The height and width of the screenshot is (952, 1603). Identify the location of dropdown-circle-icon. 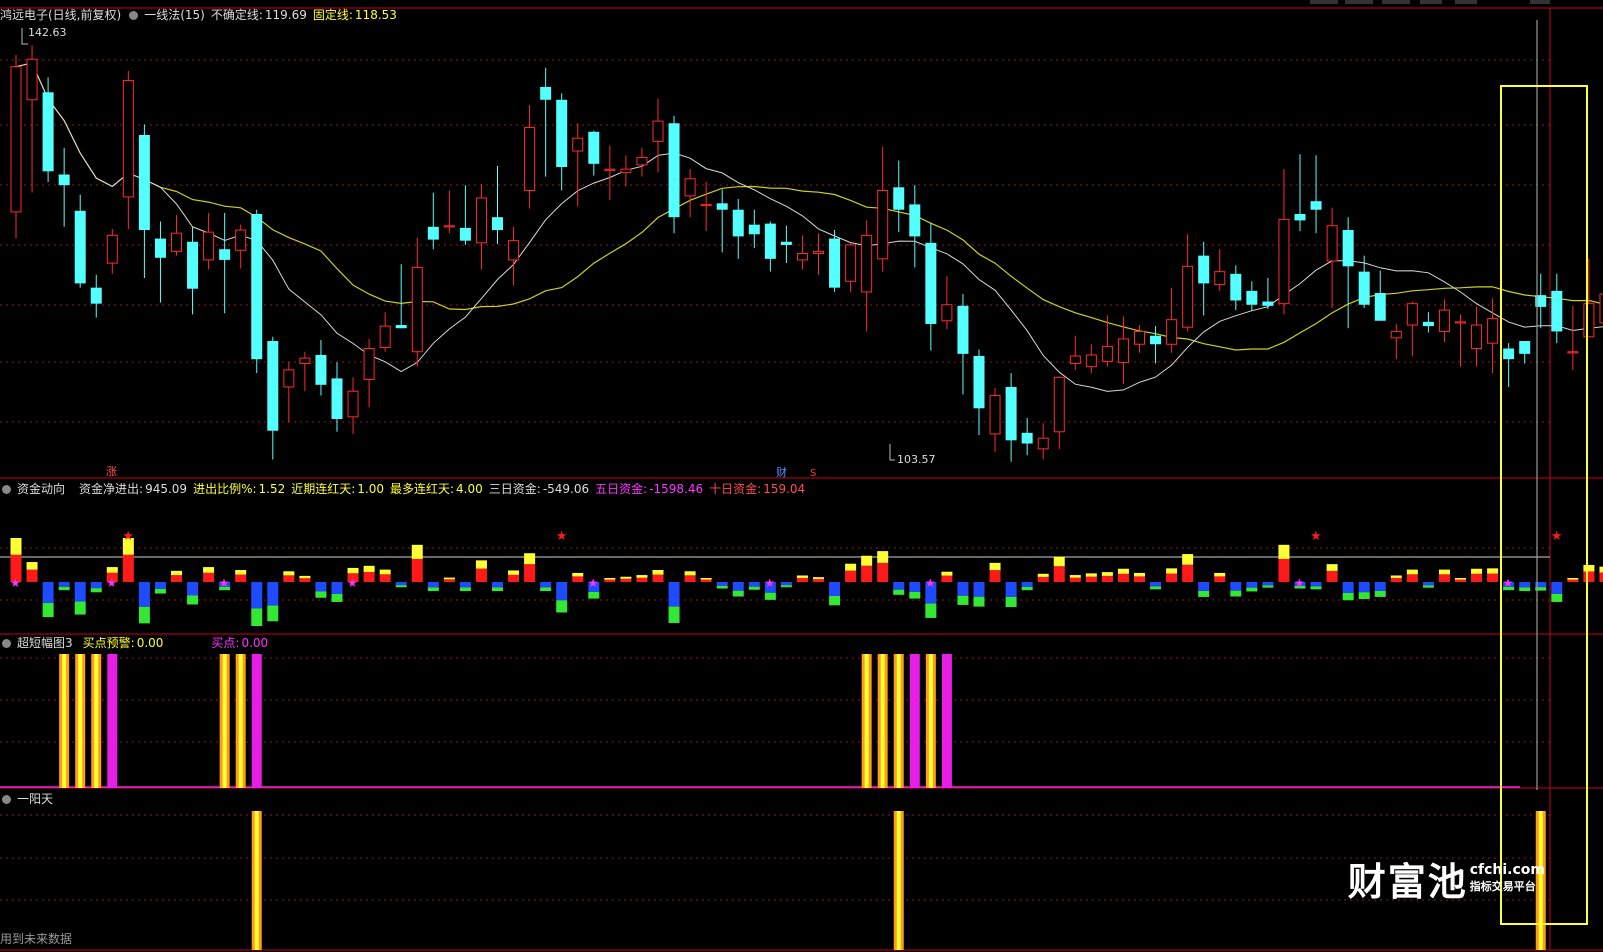
(134, 15).